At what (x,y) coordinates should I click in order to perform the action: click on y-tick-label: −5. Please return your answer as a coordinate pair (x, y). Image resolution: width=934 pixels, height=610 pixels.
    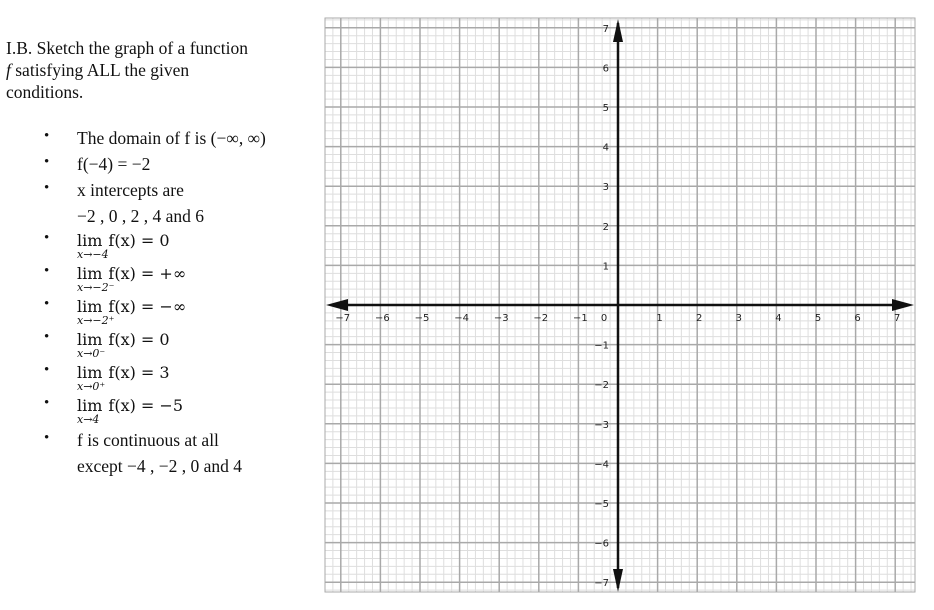
    Looking at the image, I should click on (601, 504).